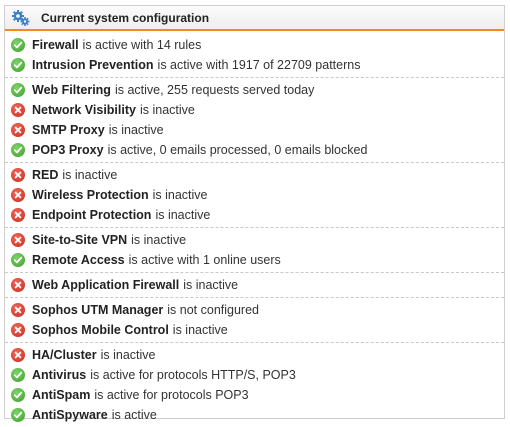 The height and width of the screenshot is (427, 510). Describe the element at coordinates (254, 415) in the screenshot. I see `status-row: AntiSpyware is active` at that location.